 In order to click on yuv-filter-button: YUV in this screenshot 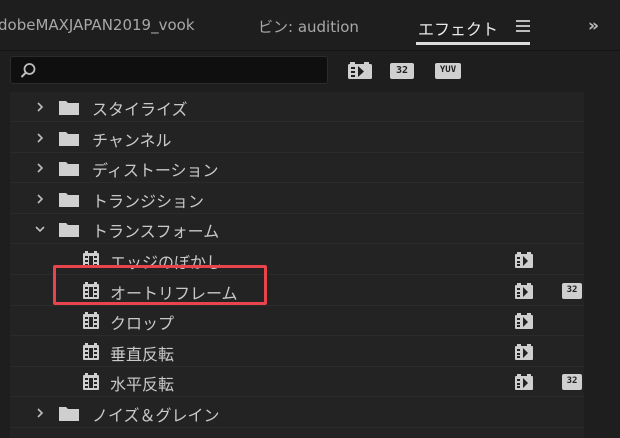, I will do `click(448, 71)`.